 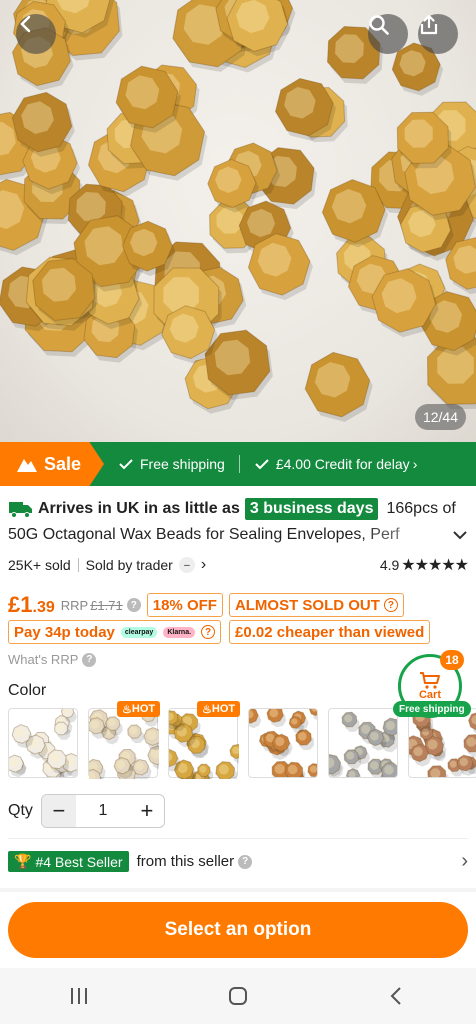 I want to click on credit-text: £4.00 Credit for delay, so click(x=342, y=464).